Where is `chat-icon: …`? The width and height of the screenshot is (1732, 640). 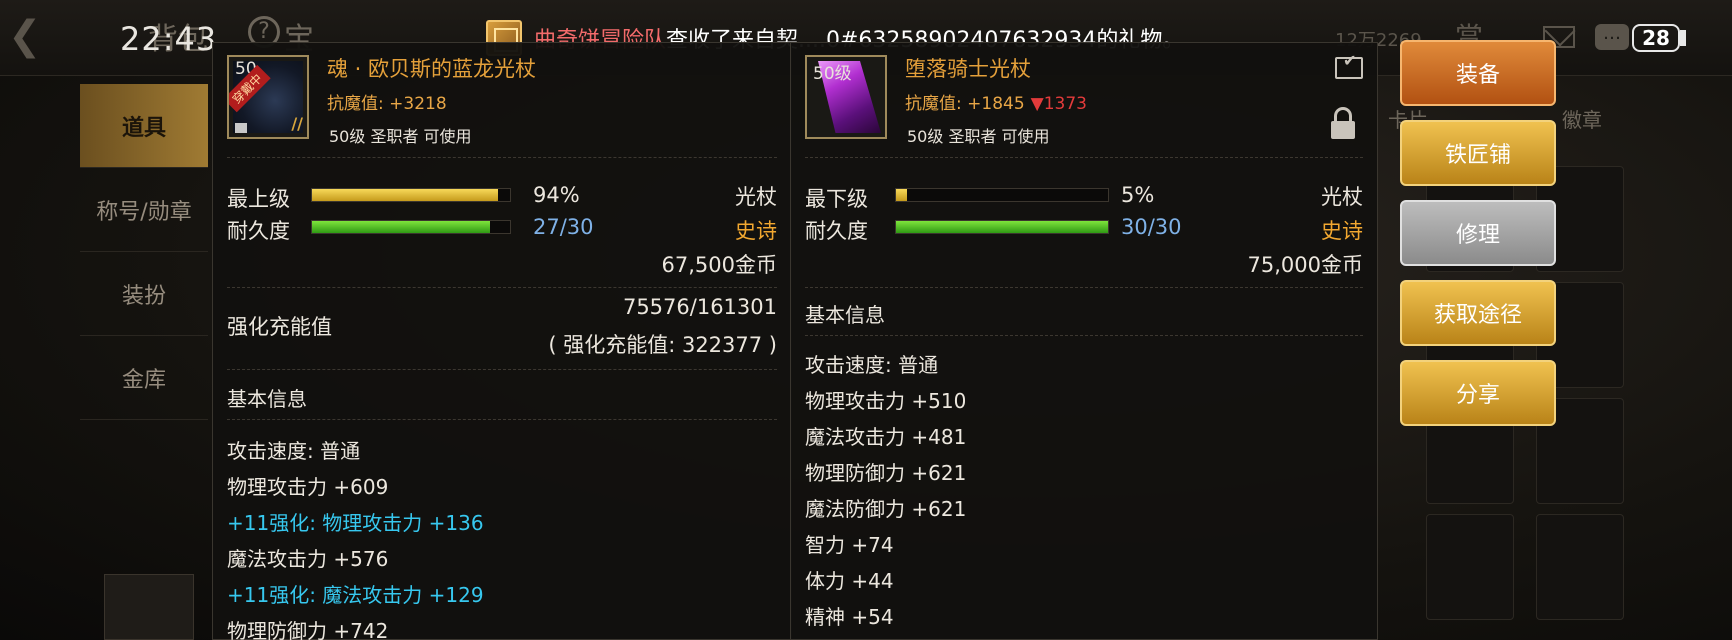 chat-icon: … is located at coordinates (1612, 37).